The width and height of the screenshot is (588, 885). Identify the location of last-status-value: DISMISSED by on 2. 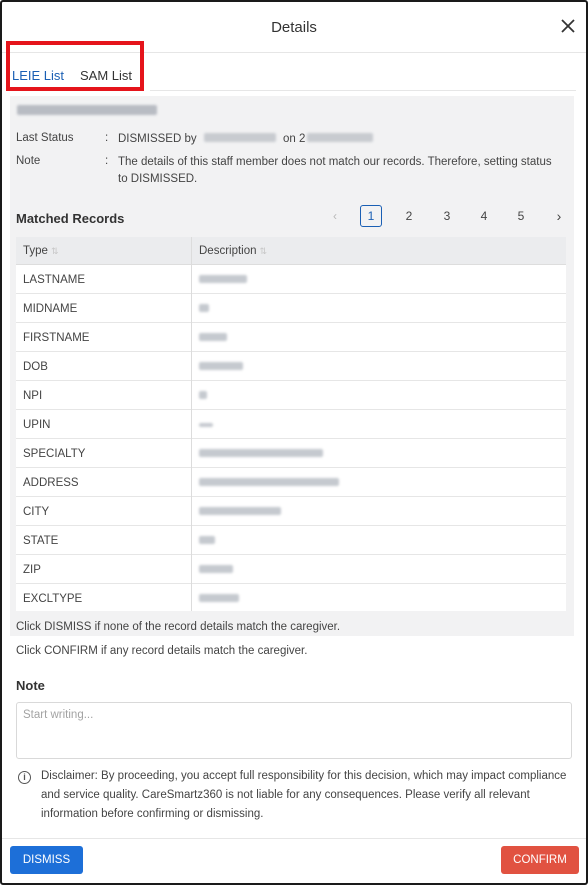
(246, 139).